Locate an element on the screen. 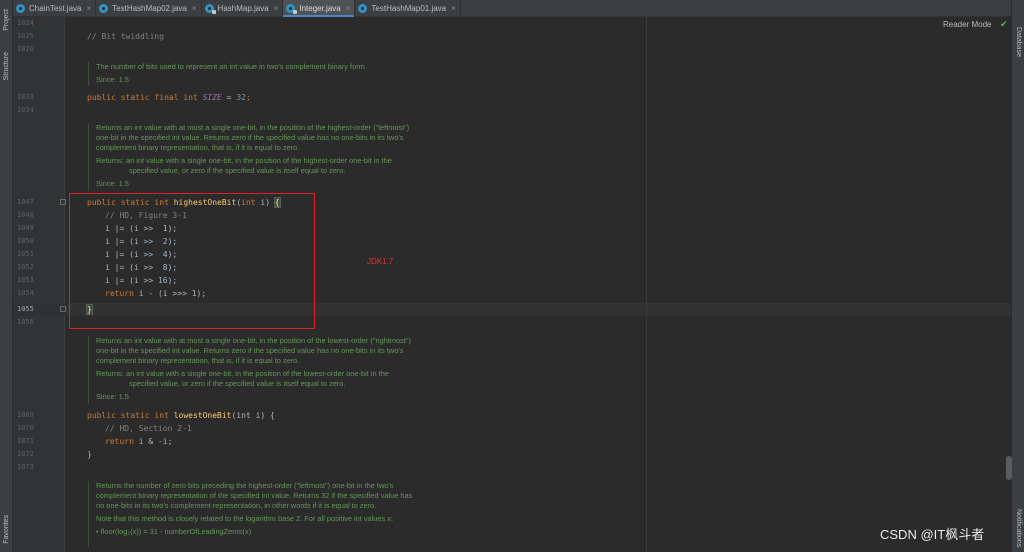  structure-tab-label: Structure is located at coordinates (6, 66).